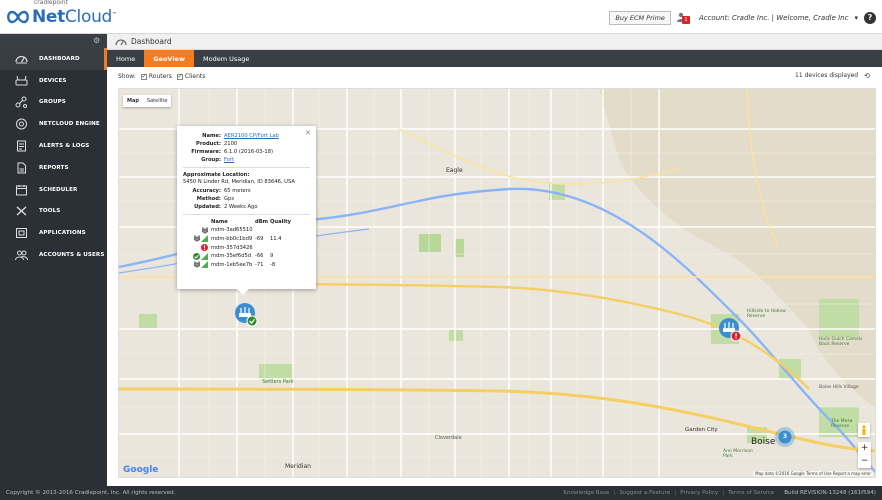 Image resolution: width=882 pixels, height=500 pixels. I want to click on cluster-count: 3, so click(785, 436).